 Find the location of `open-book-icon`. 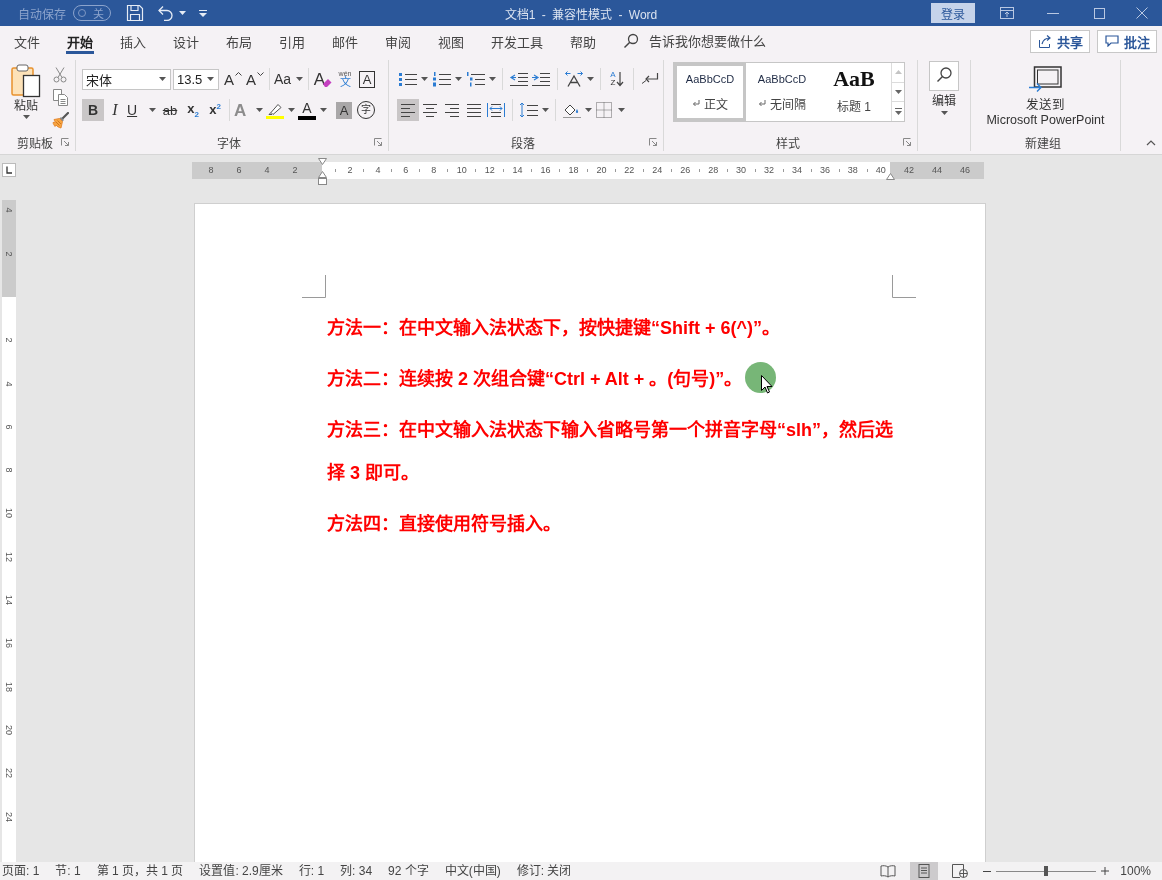

open-book-icon is located at coordinates (888, 871).